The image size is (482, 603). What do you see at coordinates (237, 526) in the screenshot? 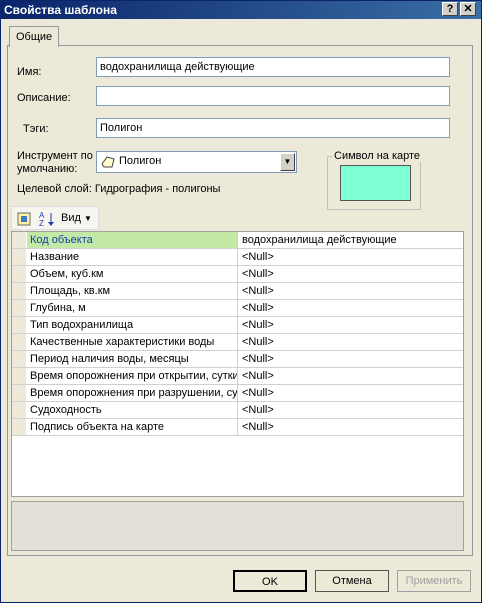
I see `attribute-description-panel` at bounding box center [237, 526].